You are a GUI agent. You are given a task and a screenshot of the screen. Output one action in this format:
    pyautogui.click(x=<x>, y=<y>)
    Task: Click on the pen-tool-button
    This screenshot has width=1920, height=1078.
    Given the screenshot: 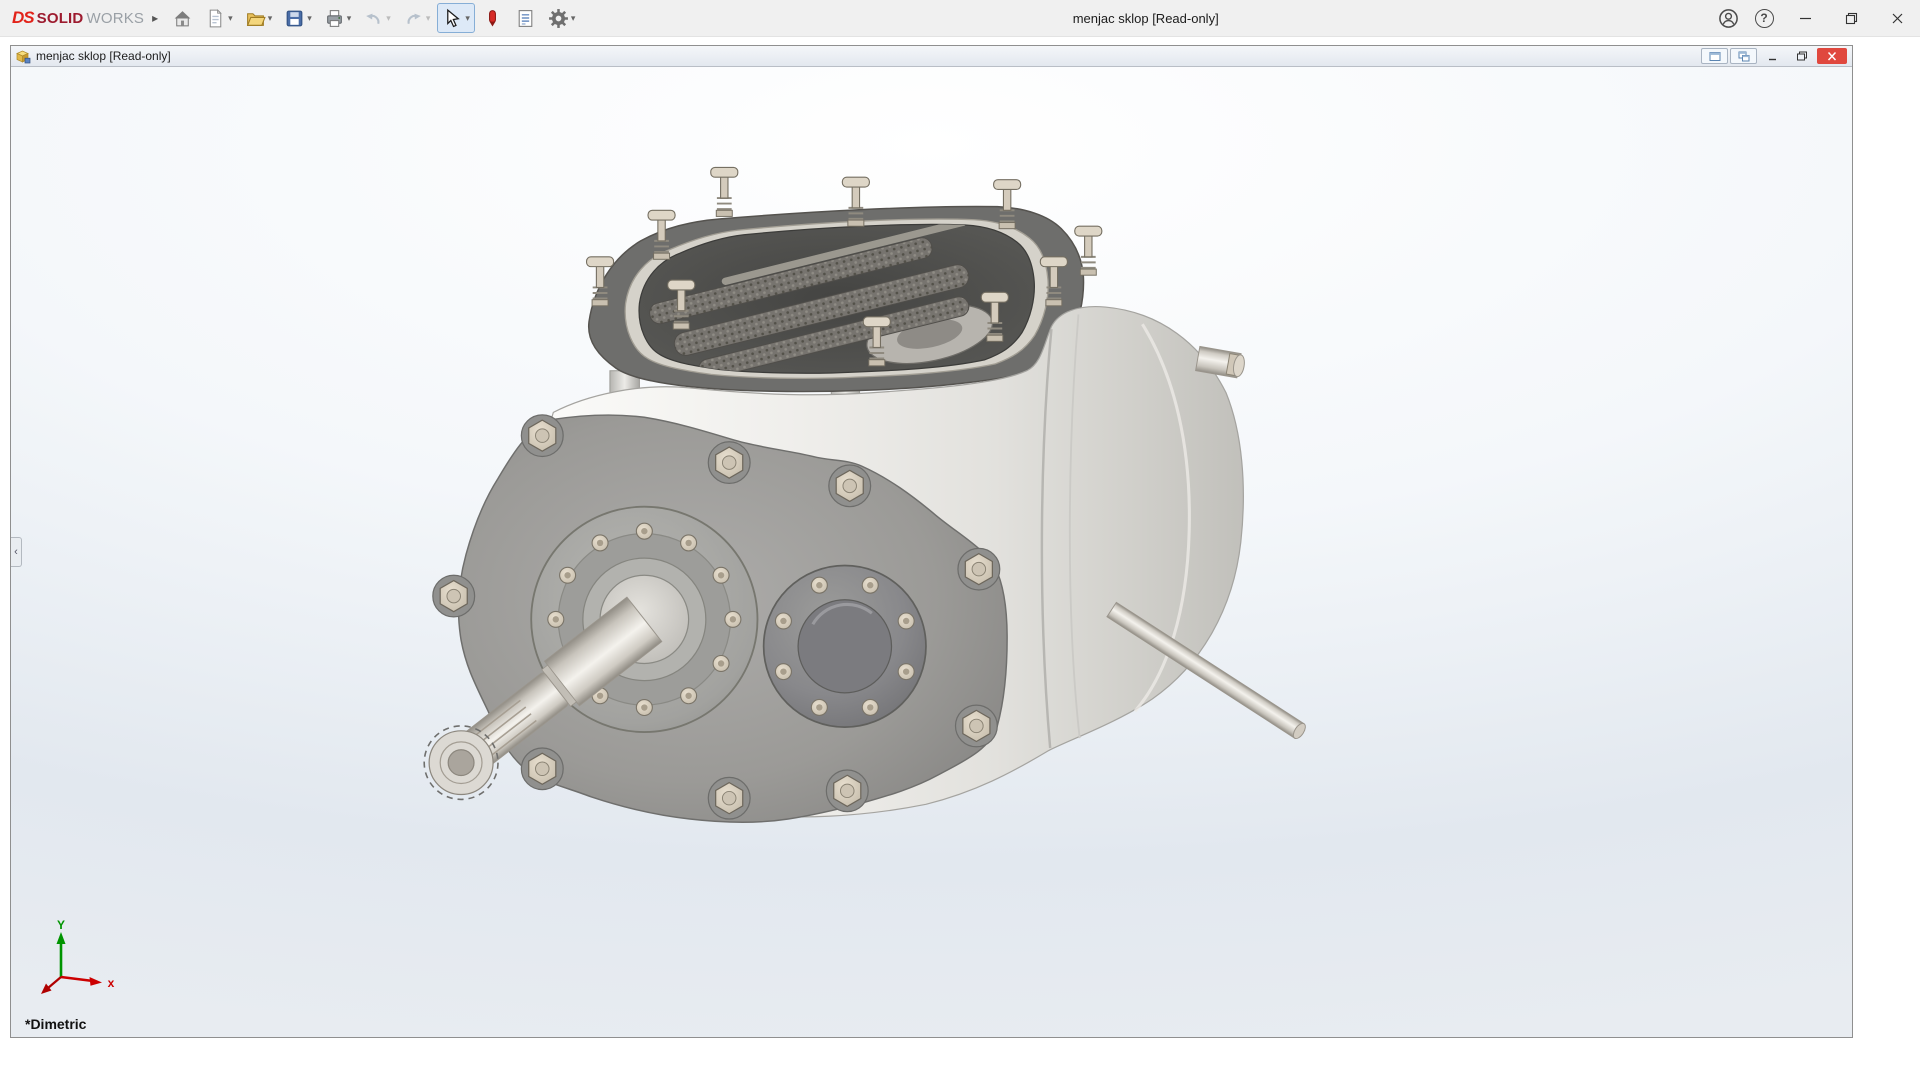 What is the action you would take?
    pyautogui.click(x=492, y=18)
    